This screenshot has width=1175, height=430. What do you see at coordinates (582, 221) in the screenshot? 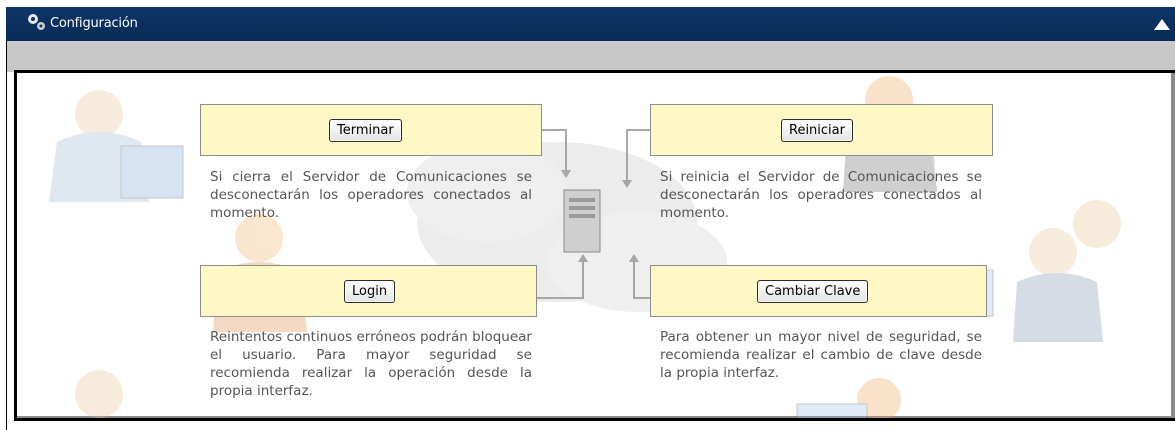
I see `server-icon` at bounding box center [582, 221].